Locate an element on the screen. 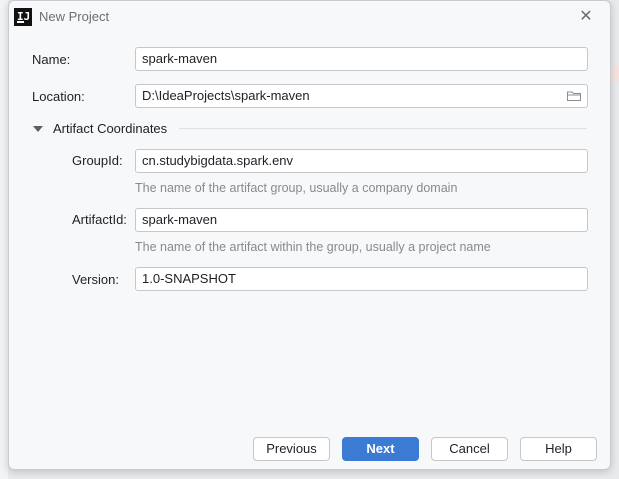 This screenshot has height=479, width=619. close-icon: ✕ is located at coordinates (586, 17).